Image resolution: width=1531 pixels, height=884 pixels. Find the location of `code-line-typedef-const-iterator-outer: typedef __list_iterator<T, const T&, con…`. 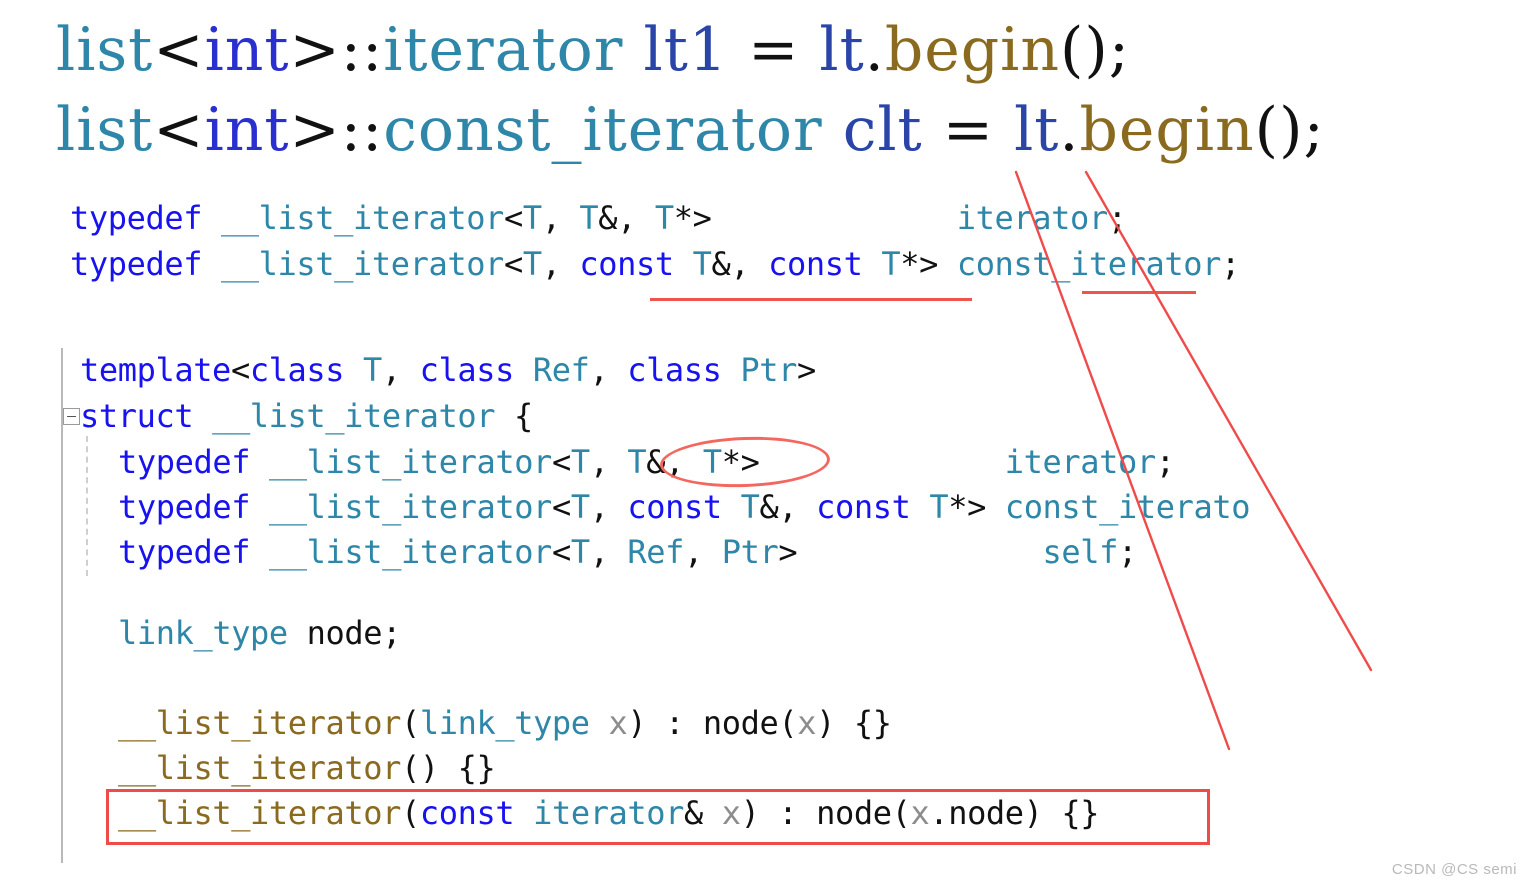

code-line-typedef-const-iterator-outer: typedef __list_iterator<T, const T&, con… is located at coordinates (655, 264).